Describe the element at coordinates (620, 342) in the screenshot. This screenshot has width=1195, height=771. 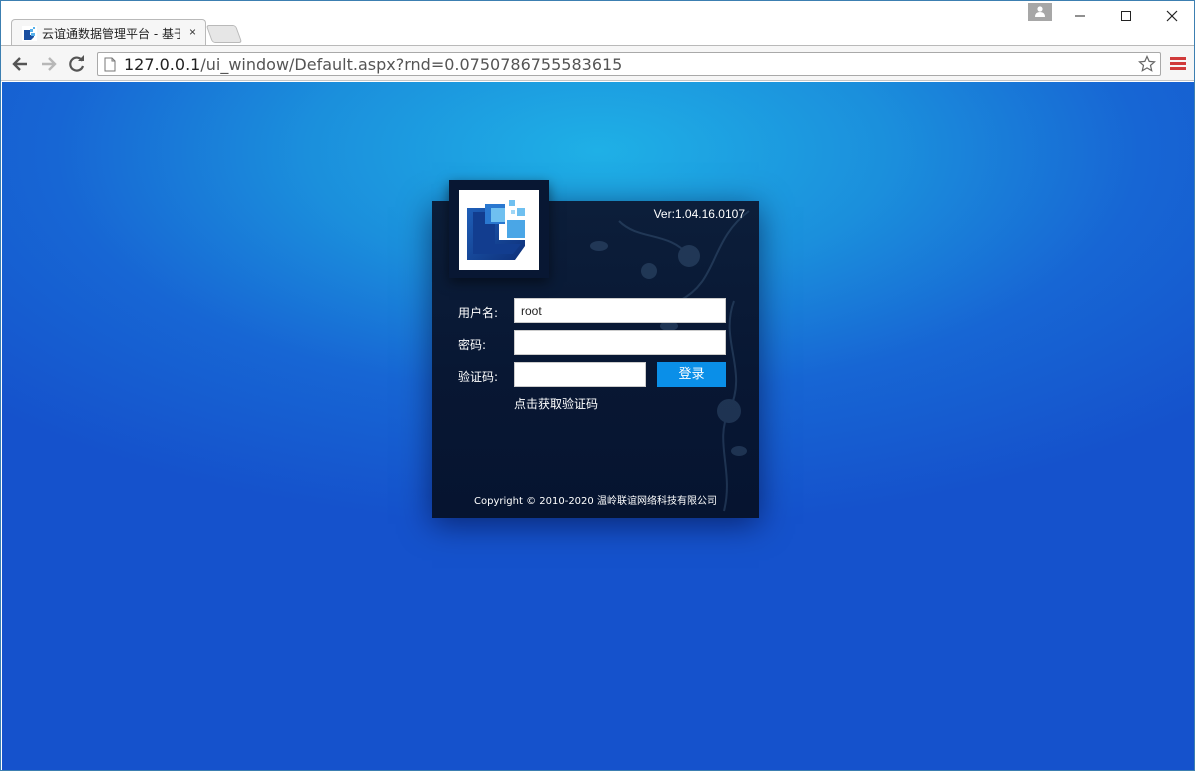
I see `password-input` at that location.